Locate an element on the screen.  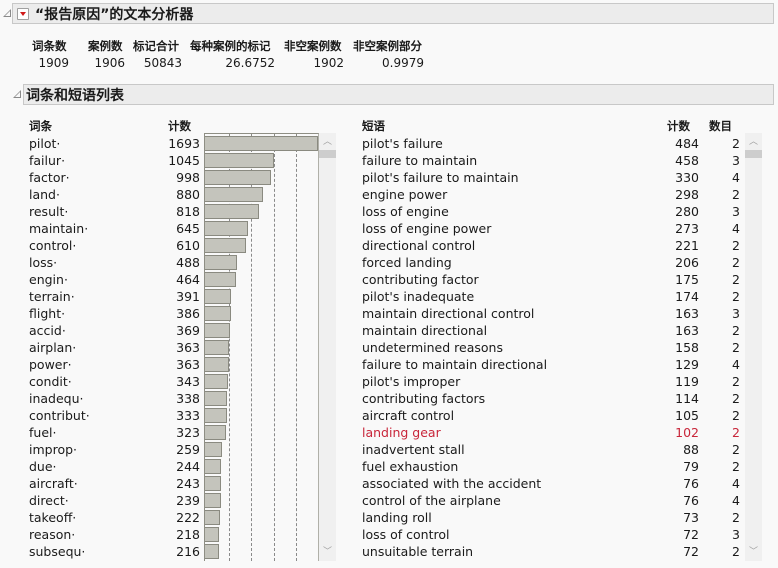
phrase-label: failure to maintain directional is located at coordinates (454, 364).